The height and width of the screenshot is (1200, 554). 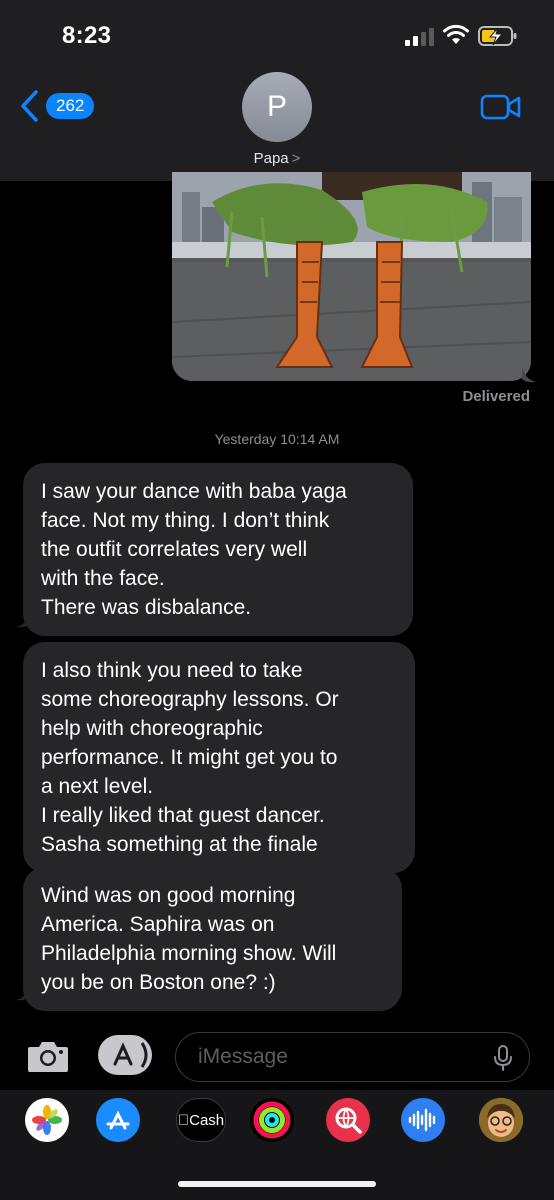 What do you see at coordinates (185, 520) in the screenshot?
I see `message-line: face. Not my thing. I don’t think` at bounding box center [185, 520].